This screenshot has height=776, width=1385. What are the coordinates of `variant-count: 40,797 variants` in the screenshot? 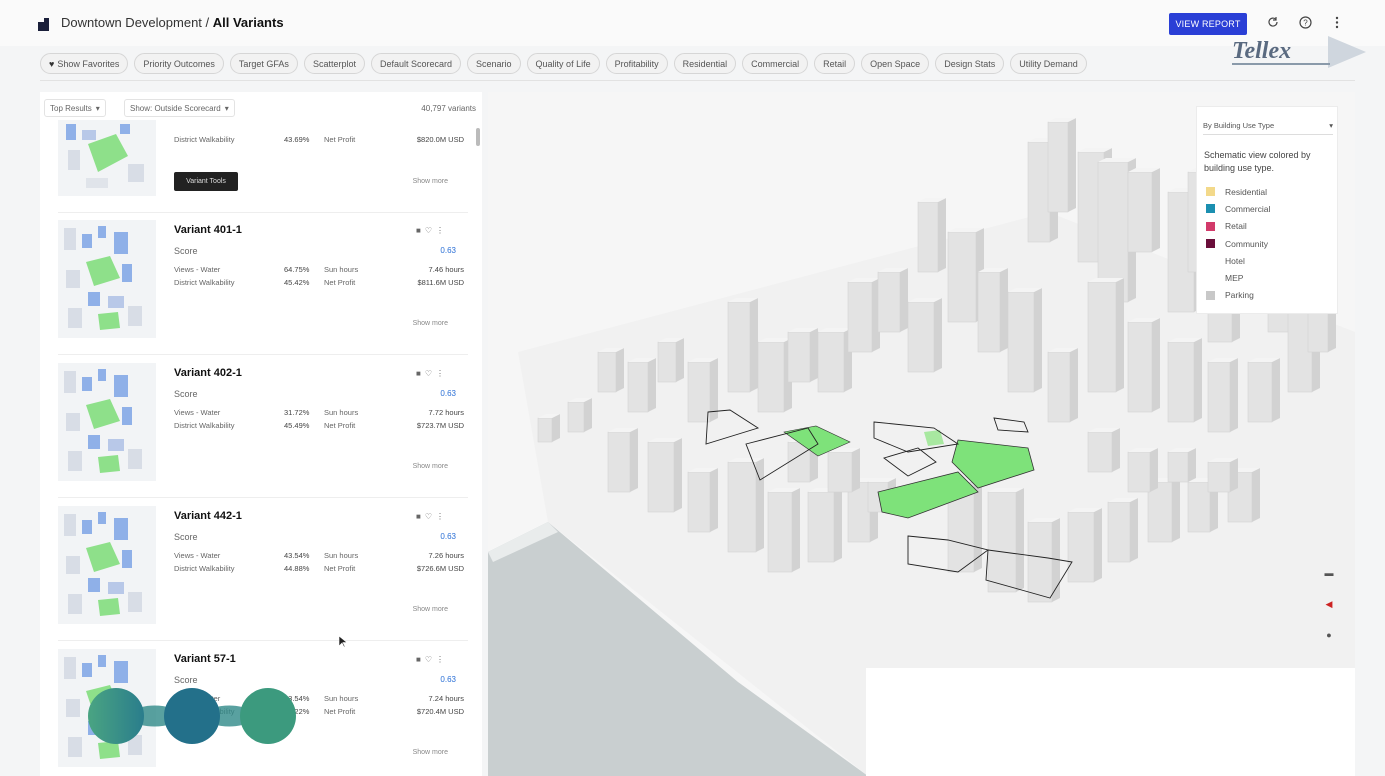 It's located at (448, 108).